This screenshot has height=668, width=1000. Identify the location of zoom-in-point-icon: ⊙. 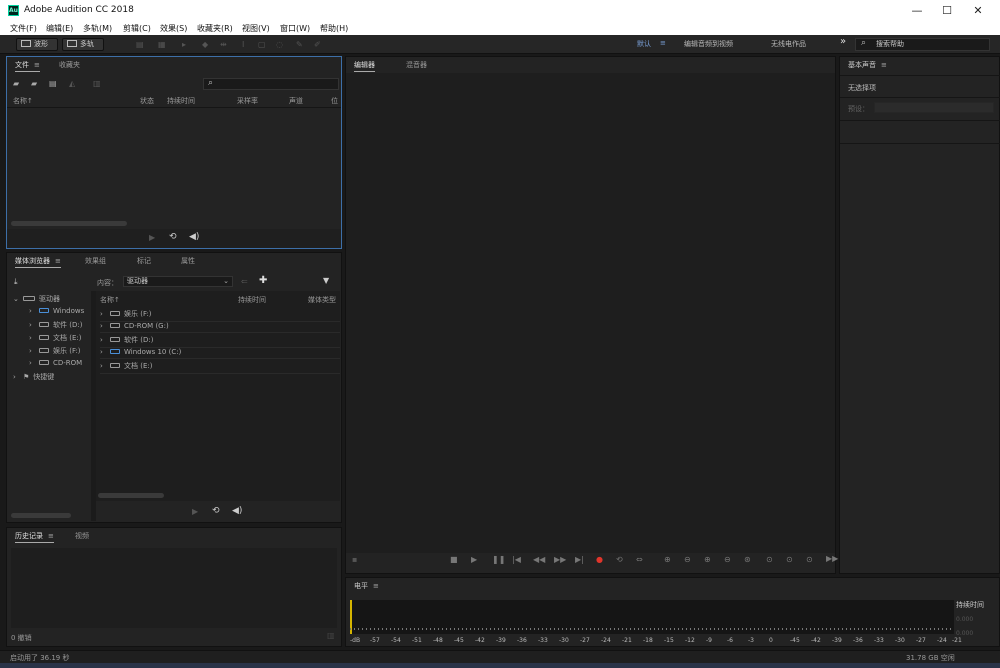
(789, 559).